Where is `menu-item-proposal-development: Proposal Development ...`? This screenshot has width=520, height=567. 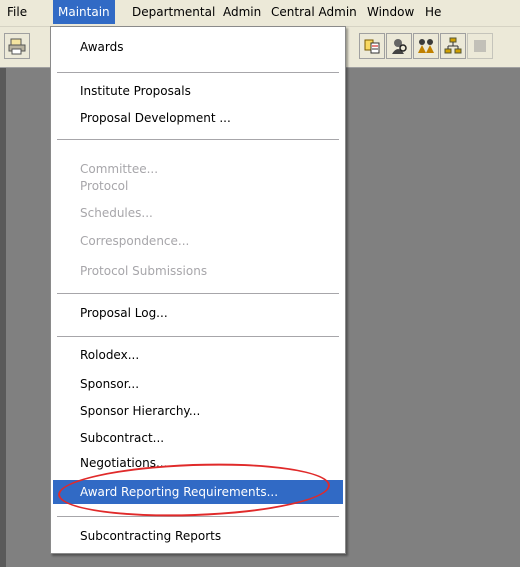
menu-item-proposal-development: Proposal Development ... is located at coordinates (198, 118).